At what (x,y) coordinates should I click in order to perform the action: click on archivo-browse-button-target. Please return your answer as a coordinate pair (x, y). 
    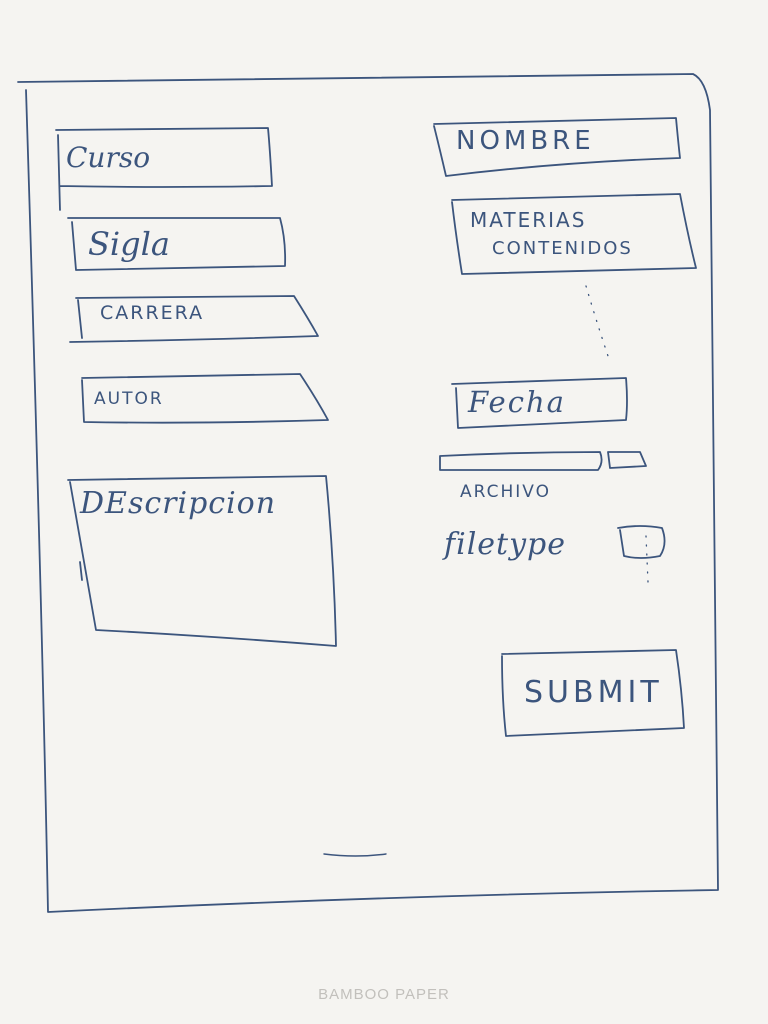
    Looking at the image, I should click on (627, 460).